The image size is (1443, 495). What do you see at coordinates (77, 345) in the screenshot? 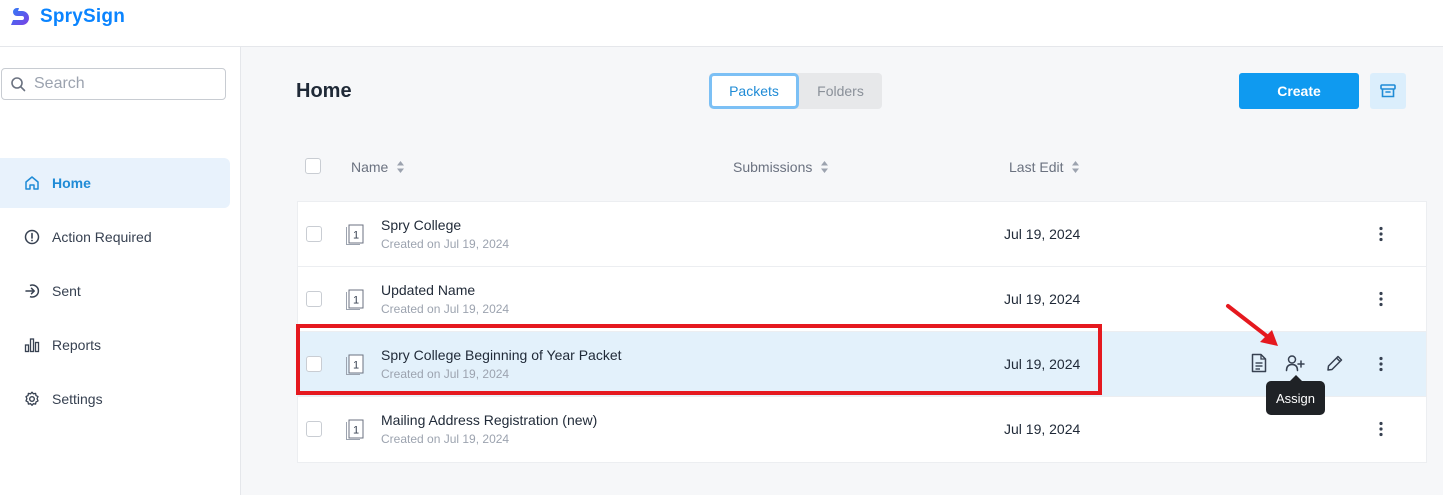
I see `sidebar-item-label: Reports` at bounding box center [77, 345].